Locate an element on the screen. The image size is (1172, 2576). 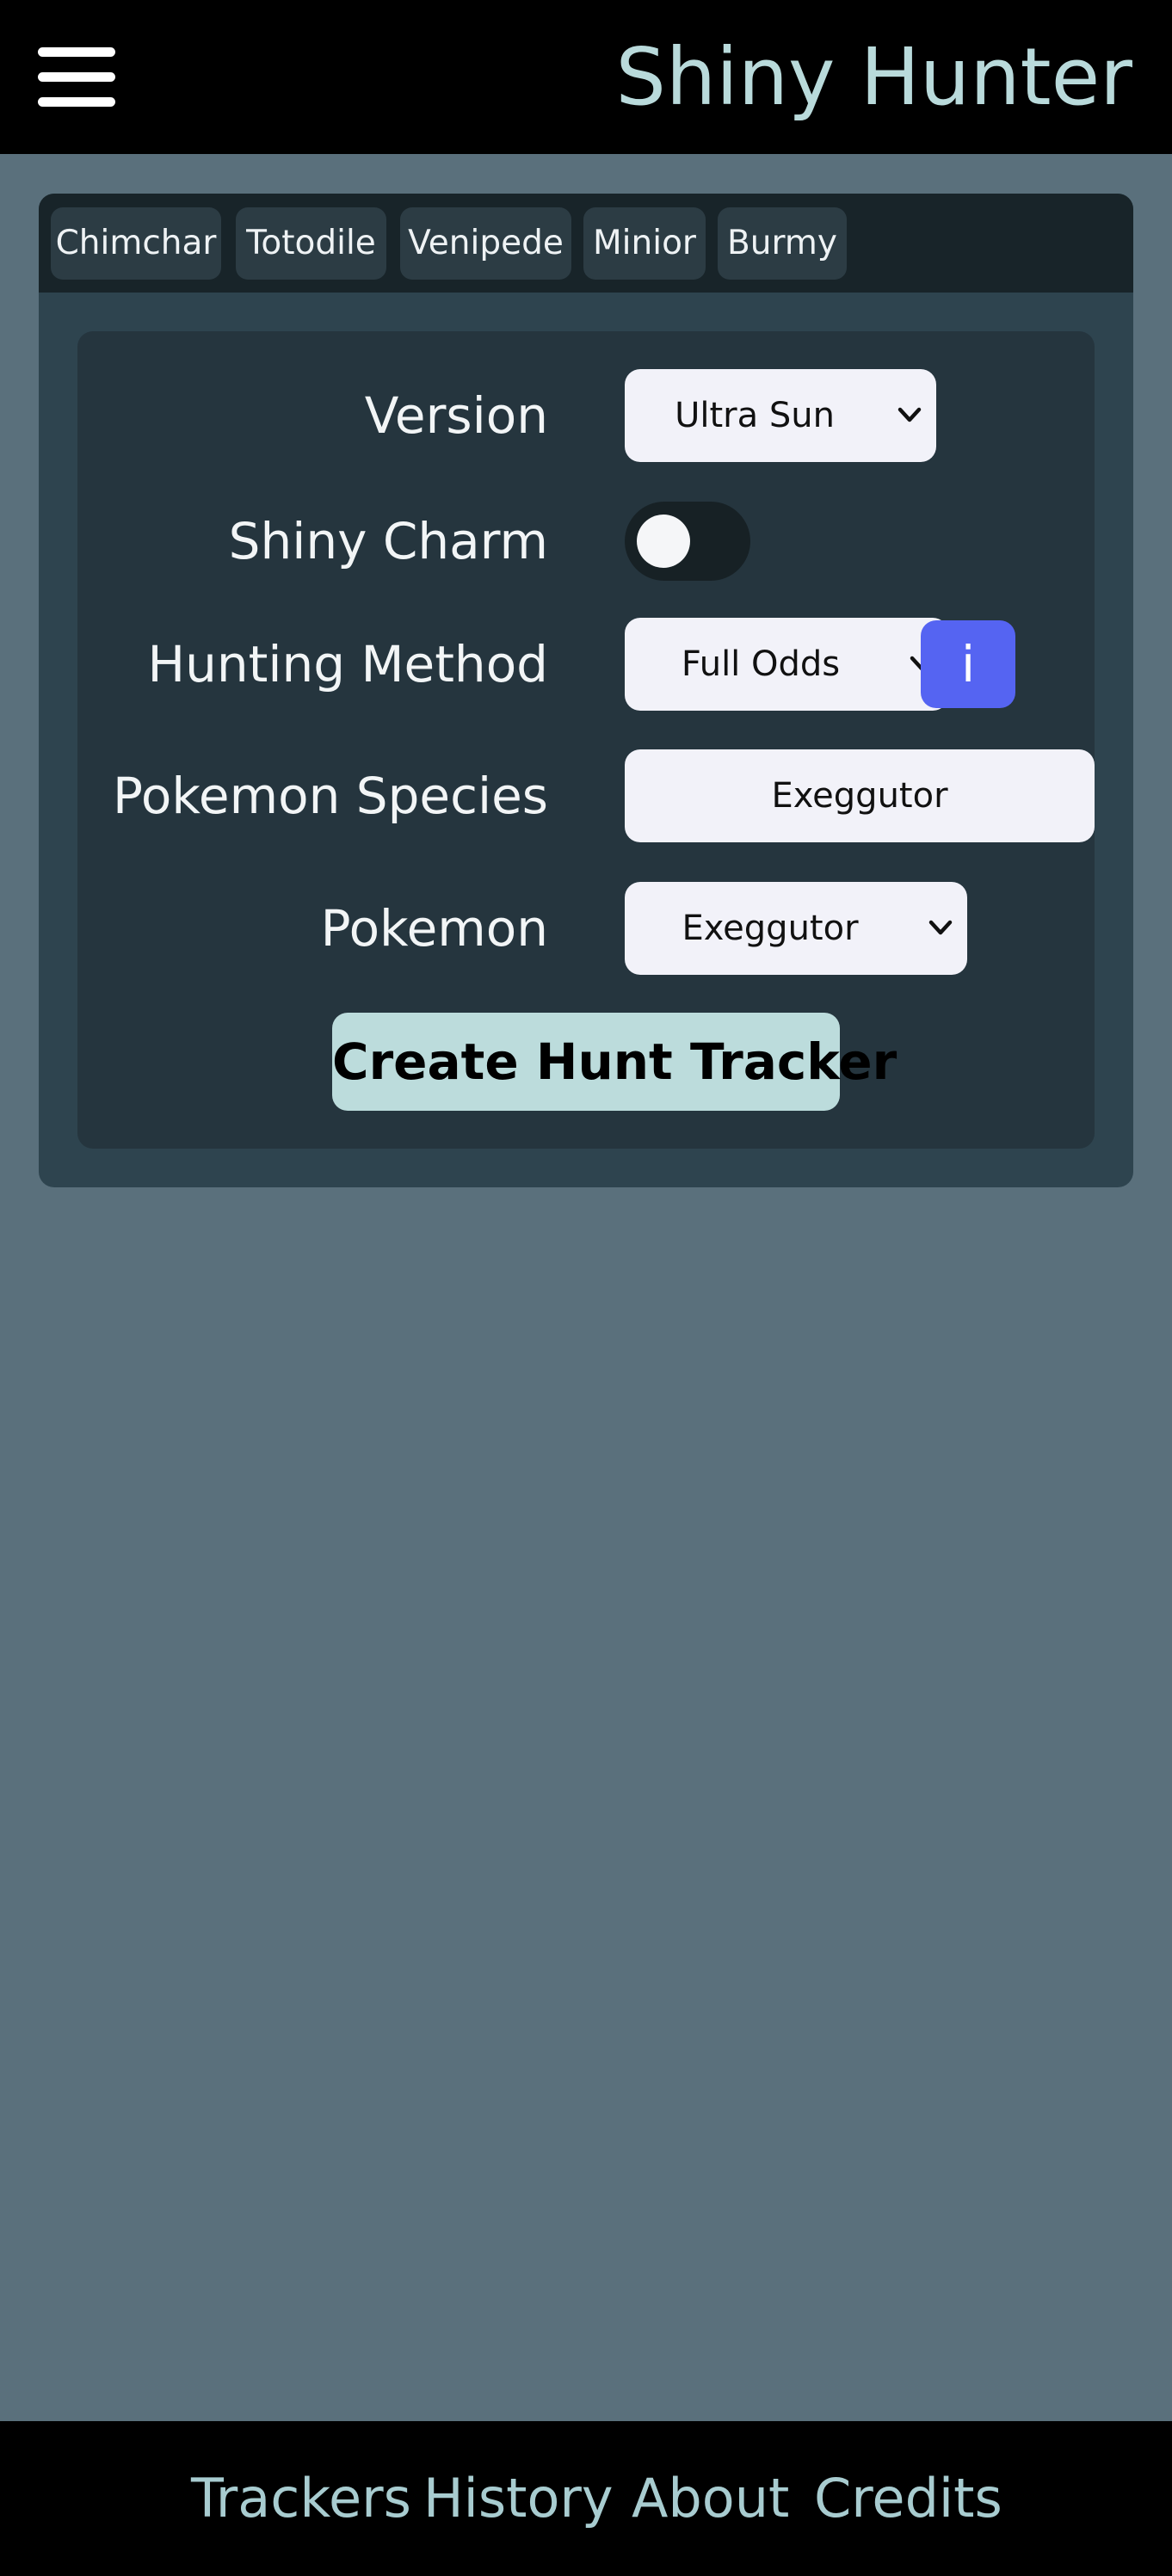
recent-hunts-tabs: Chimchar Totodile Venipede Minior Burmy is located at coordinates (586, 244).